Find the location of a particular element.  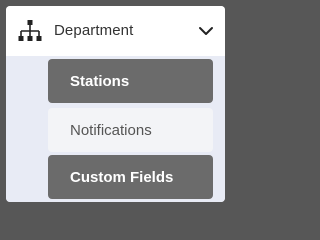

department-menu-header: Department is located at coordinates (115, 31).